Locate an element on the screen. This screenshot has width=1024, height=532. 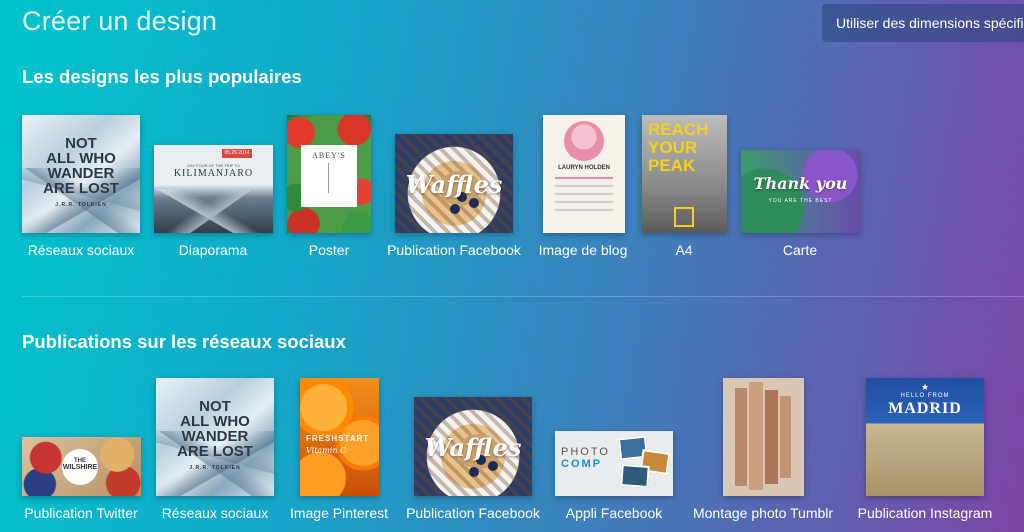
freshstart-title: FRESHSTART is located at coordinates (338, 438).